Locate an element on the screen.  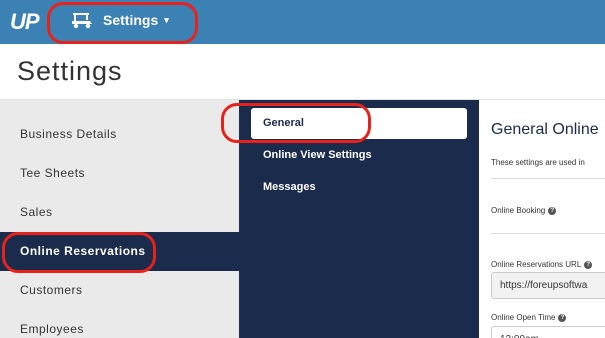
sidebar-item-business-details: Business Details is located at coordinates (119, 134).